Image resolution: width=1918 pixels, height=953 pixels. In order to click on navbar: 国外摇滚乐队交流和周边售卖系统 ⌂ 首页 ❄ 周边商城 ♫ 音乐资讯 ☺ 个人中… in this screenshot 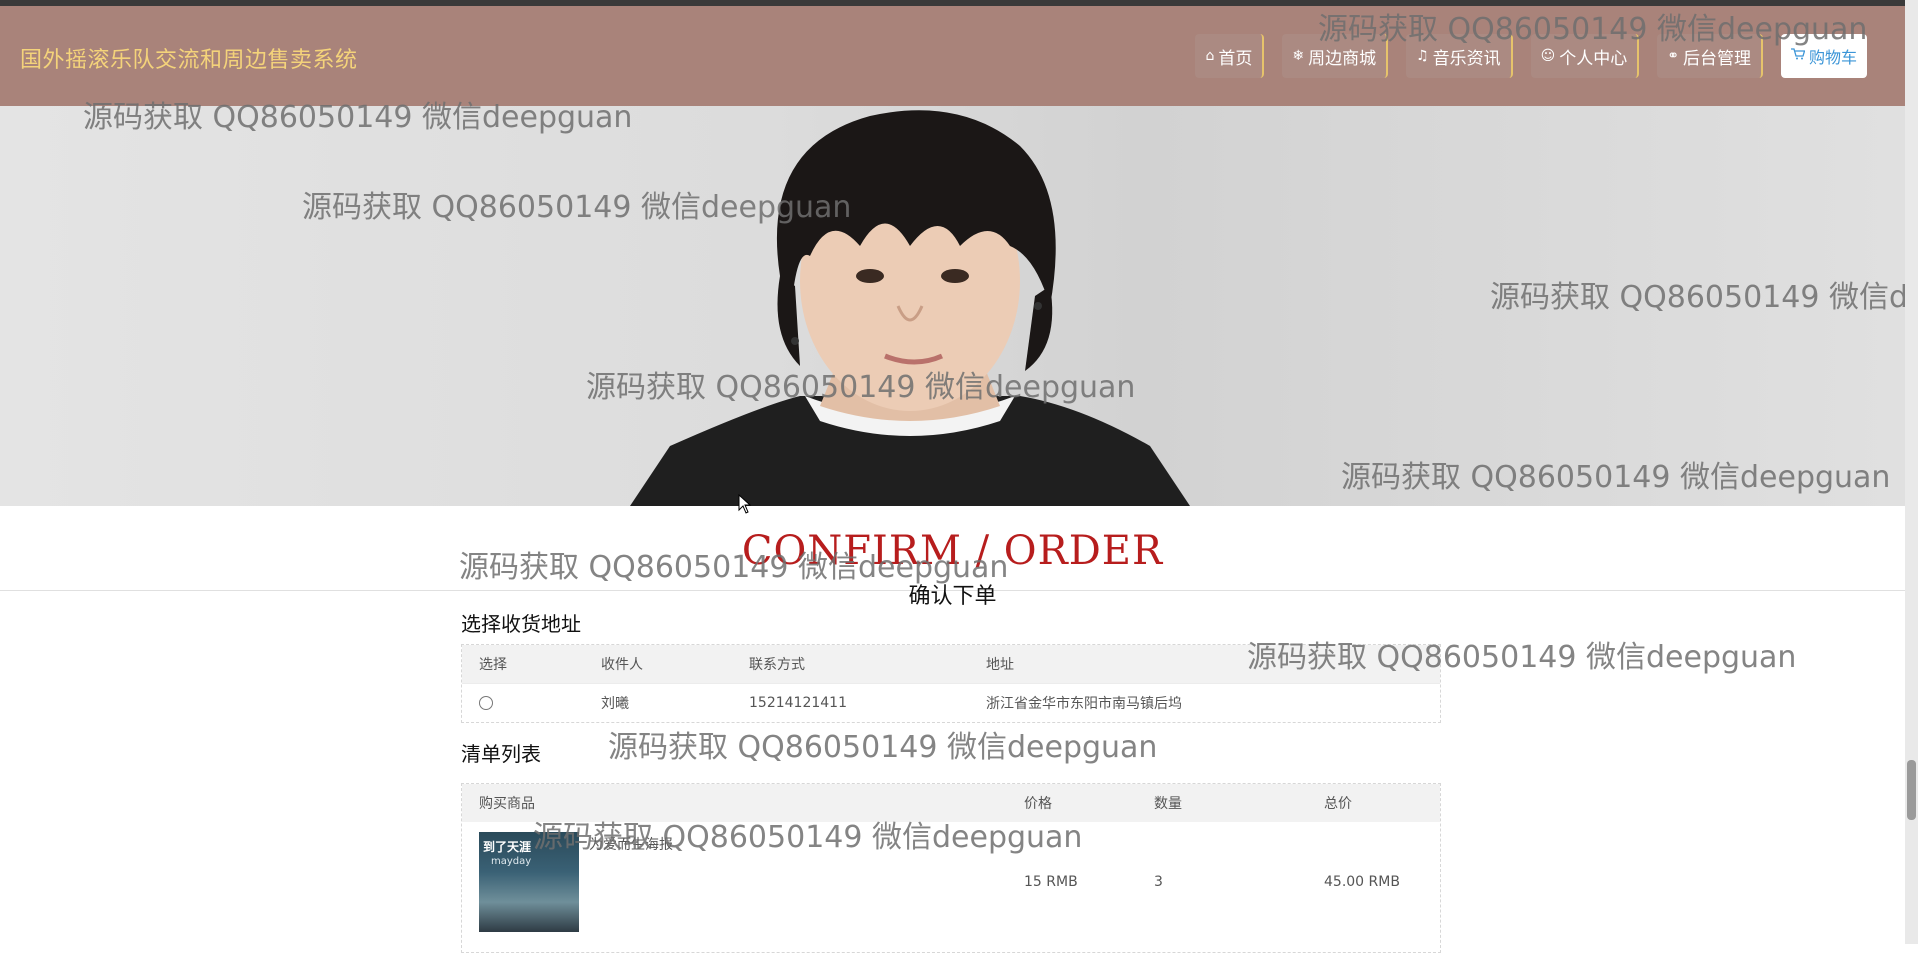, I will do `click(952, 56)`.